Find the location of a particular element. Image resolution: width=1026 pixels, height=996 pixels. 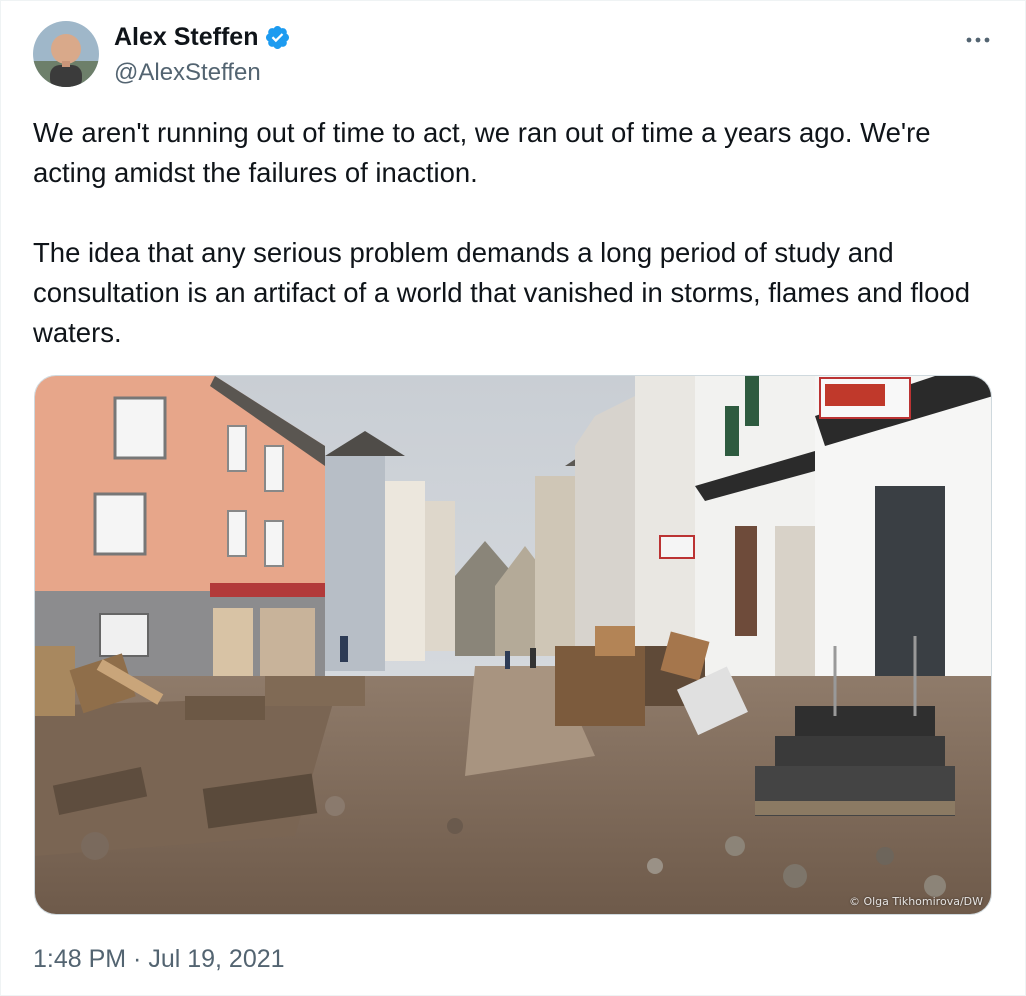

tweet-timestamp: 1:48 PM · Jul 19, 2021 is located at coordinates (159, 959).